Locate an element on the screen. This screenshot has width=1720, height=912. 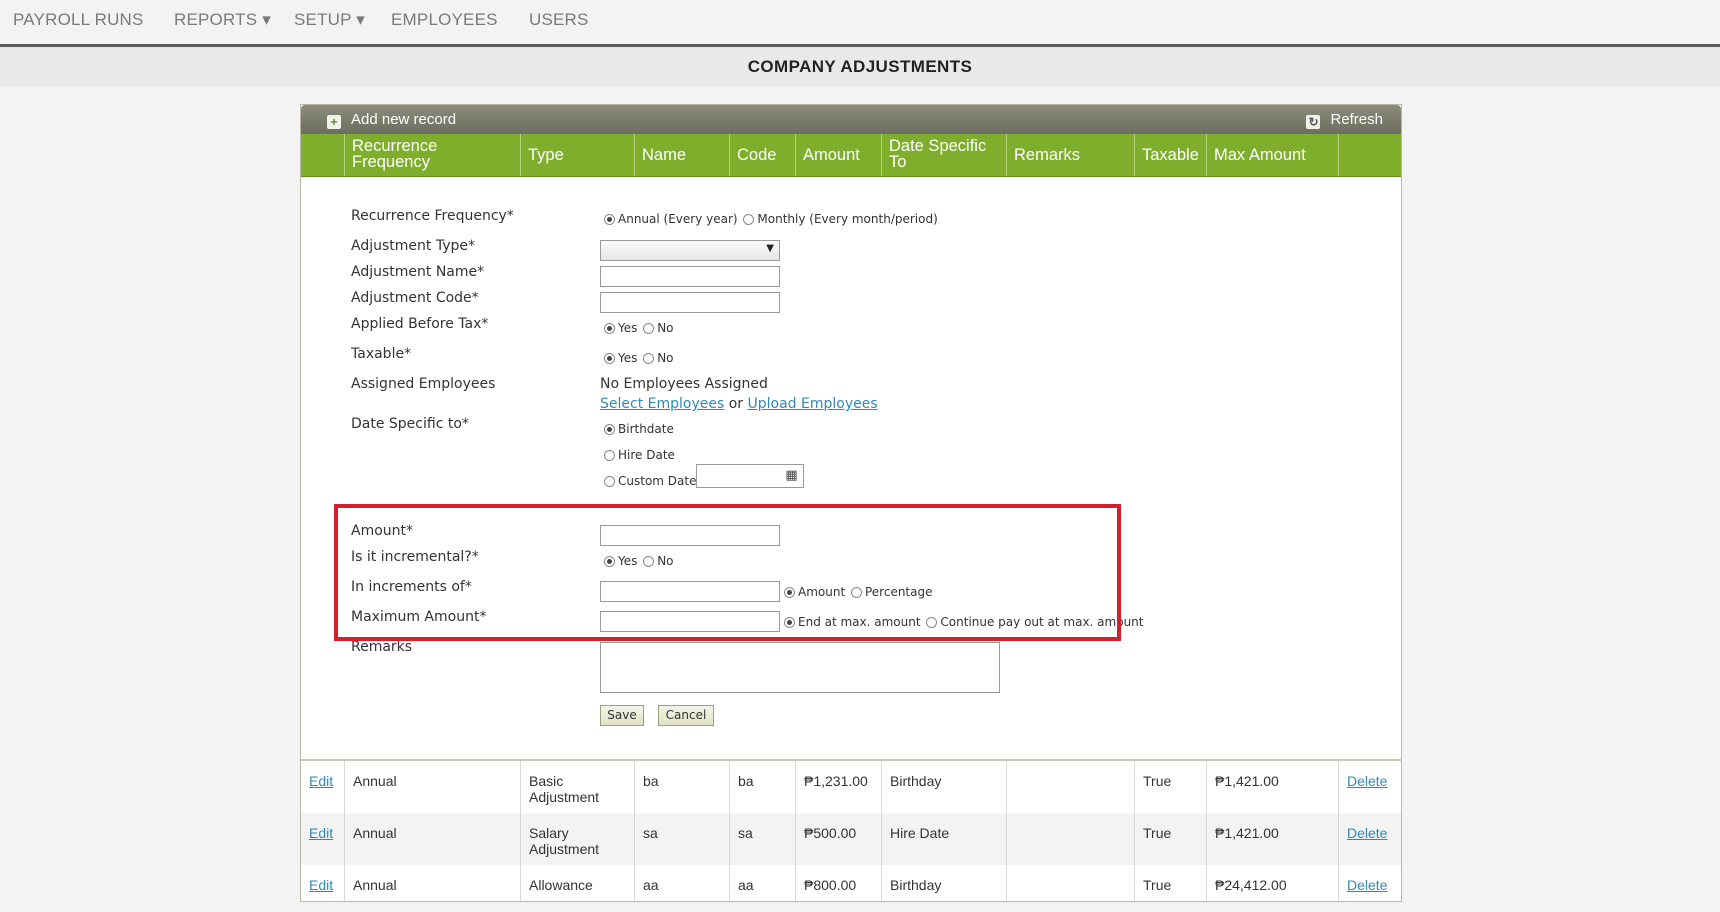
add-new-record-label: Add new record is located at coordinates (404, 119).